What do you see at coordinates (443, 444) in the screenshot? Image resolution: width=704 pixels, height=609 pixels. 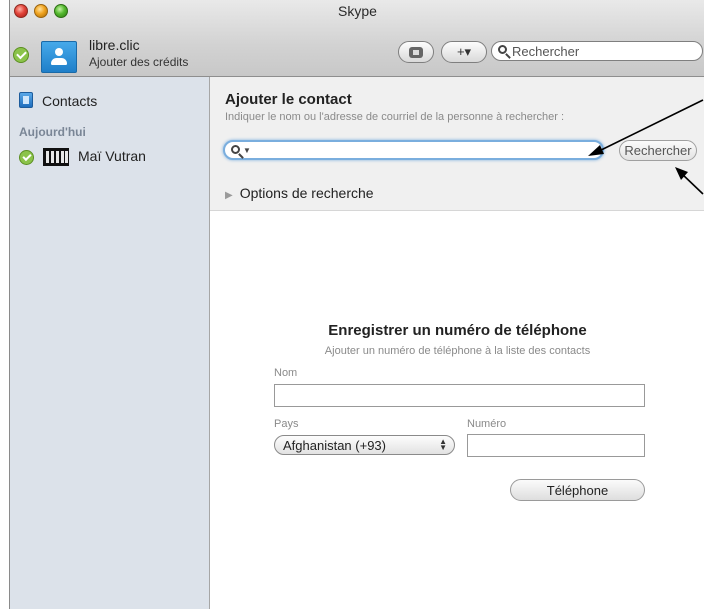 I see `updown-chevron-icon: ▲ ▼` at bounding box center [443, 444].